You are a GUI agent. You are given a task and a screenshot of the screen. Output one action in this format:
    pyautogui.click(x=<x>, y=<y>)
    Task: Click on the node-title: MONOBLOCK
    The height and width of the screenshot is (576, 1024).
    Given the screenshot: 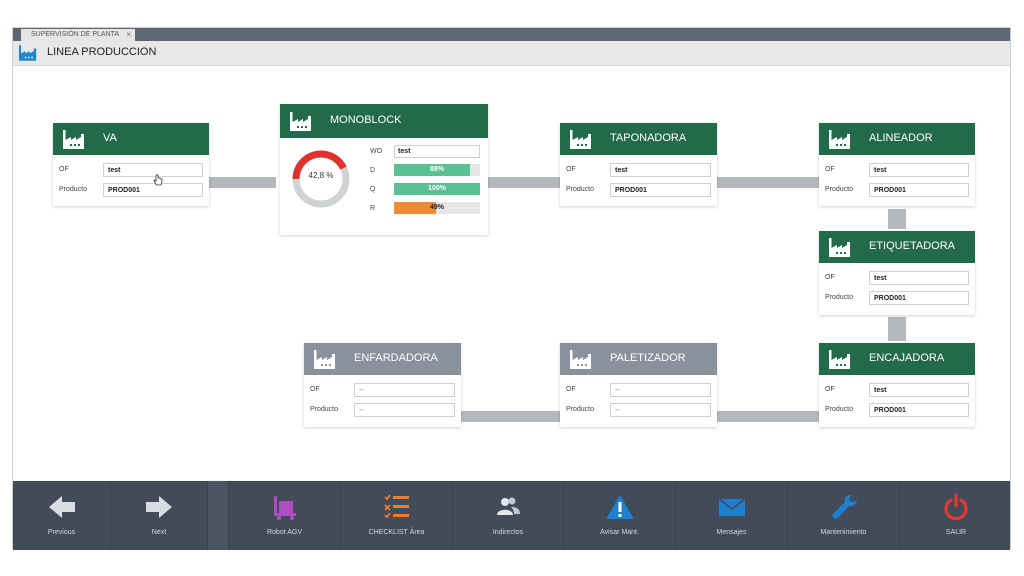 What is the action you would take?
    pyautogui.click(x=366, y=120)
    